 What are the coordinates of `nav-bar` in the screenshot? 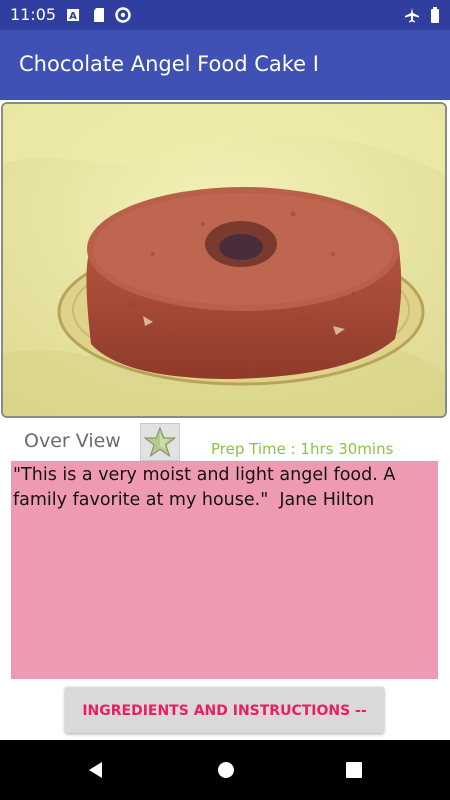 It's located at (225, 770).